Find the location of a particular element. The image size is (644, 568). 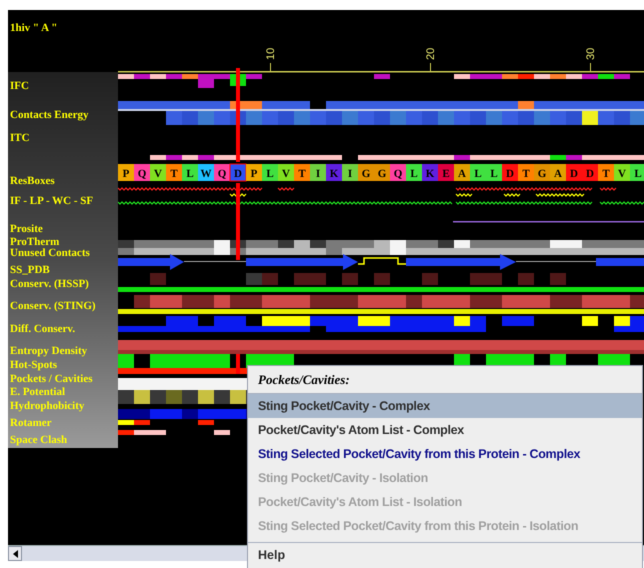

menu-item: Pocket/Cavity's Atom List - Complex is located at coordinates (445, 430).